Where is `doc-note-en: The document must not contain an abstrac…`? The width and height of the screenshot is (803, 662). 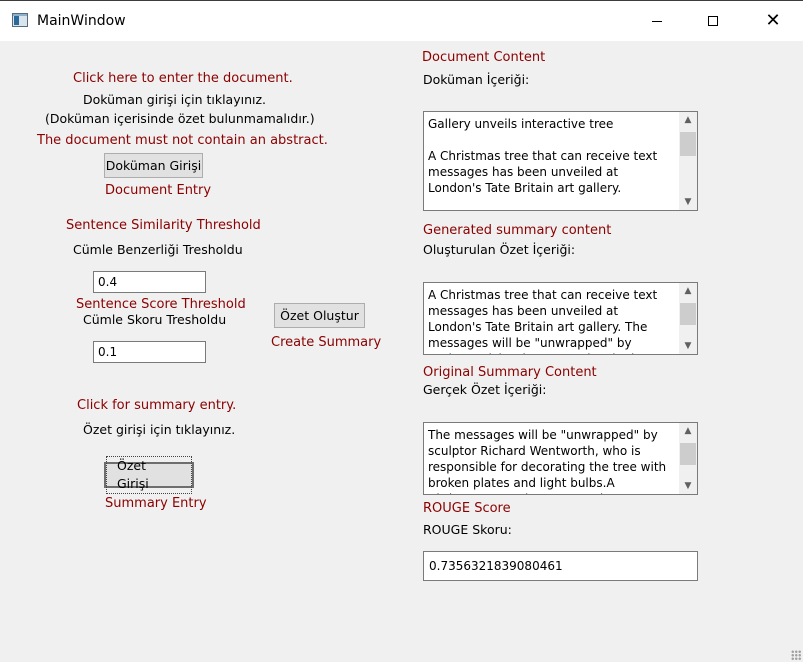 doc-note-en: The document must not contain an abstrac… is located at coordinates (182, 140).